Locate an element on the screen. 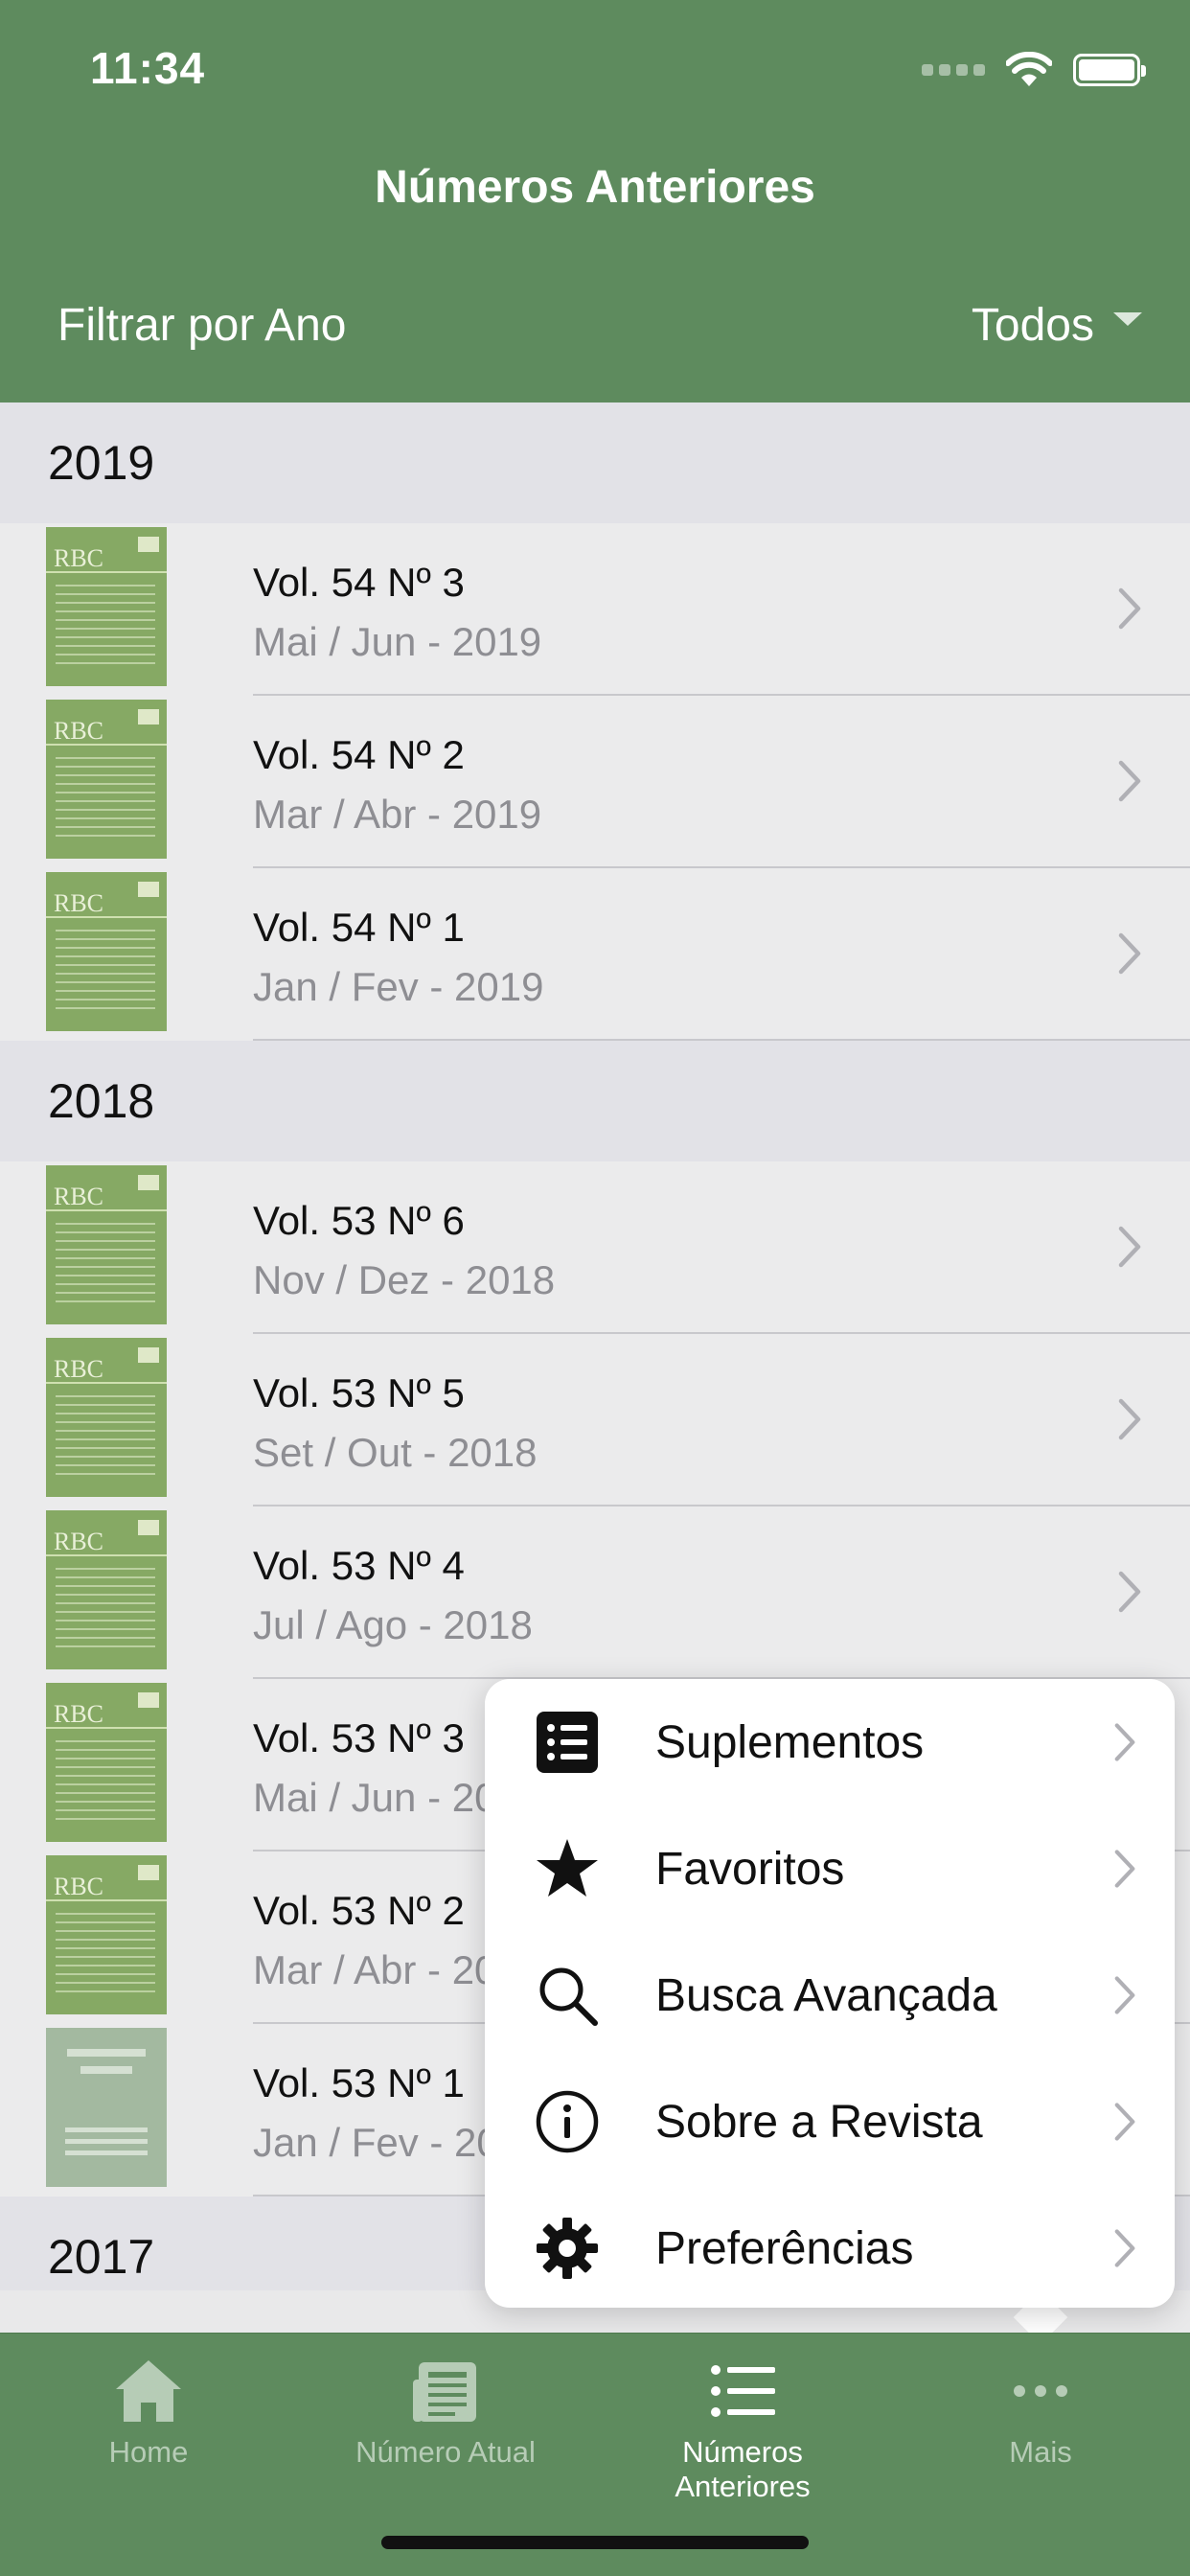 The width and height of the screenshot is (1190, 2576). menu-item-label: Preferências is located at coordinates (785, 2248).